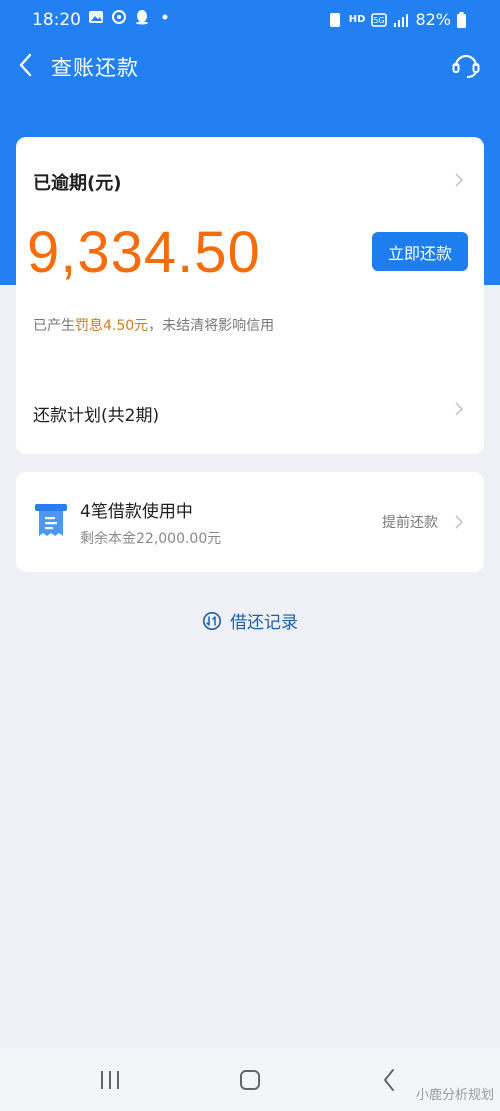  What do you see at coordinates (110, 1080) in the screenshot?
I see `recent-apps-icon` at bounding box center [110, 1080].